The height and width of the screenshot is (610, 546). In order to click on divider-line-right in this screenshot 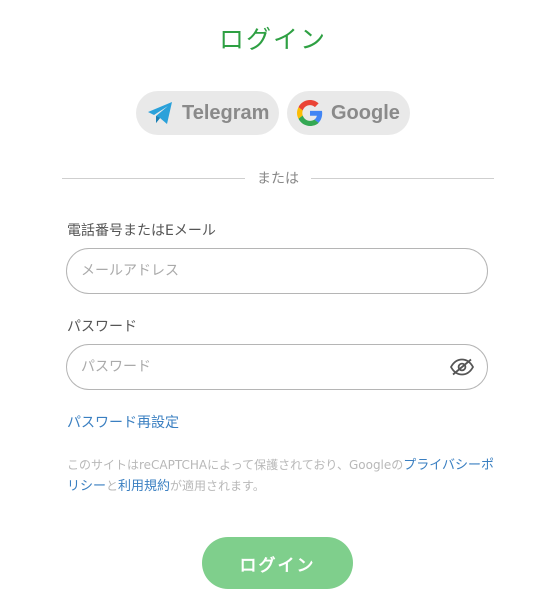, I will do `click(402, 178)`.